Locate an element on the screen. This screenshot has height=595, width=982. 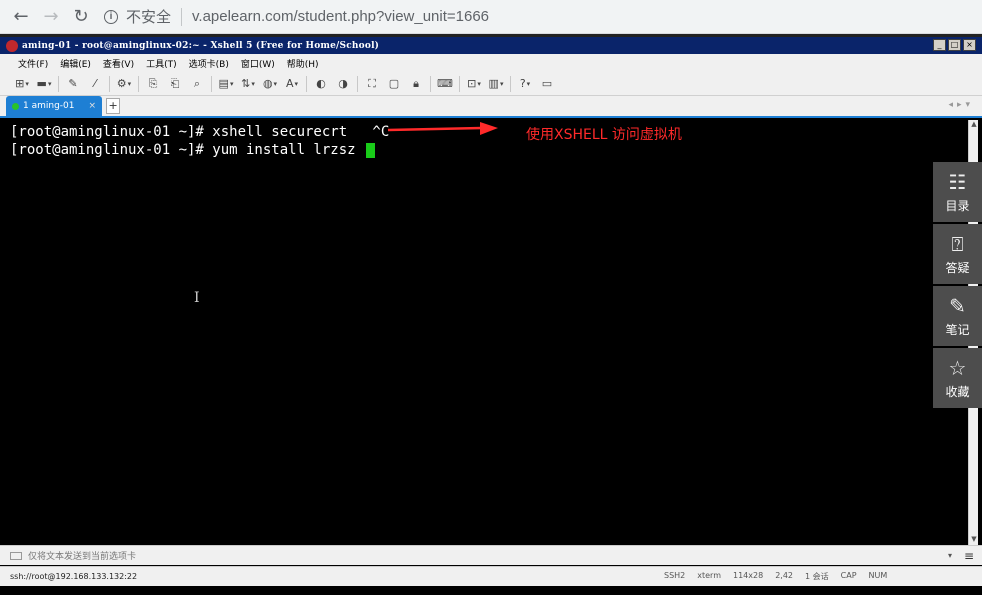
info-icon: i is located at coordinates (111, 16).